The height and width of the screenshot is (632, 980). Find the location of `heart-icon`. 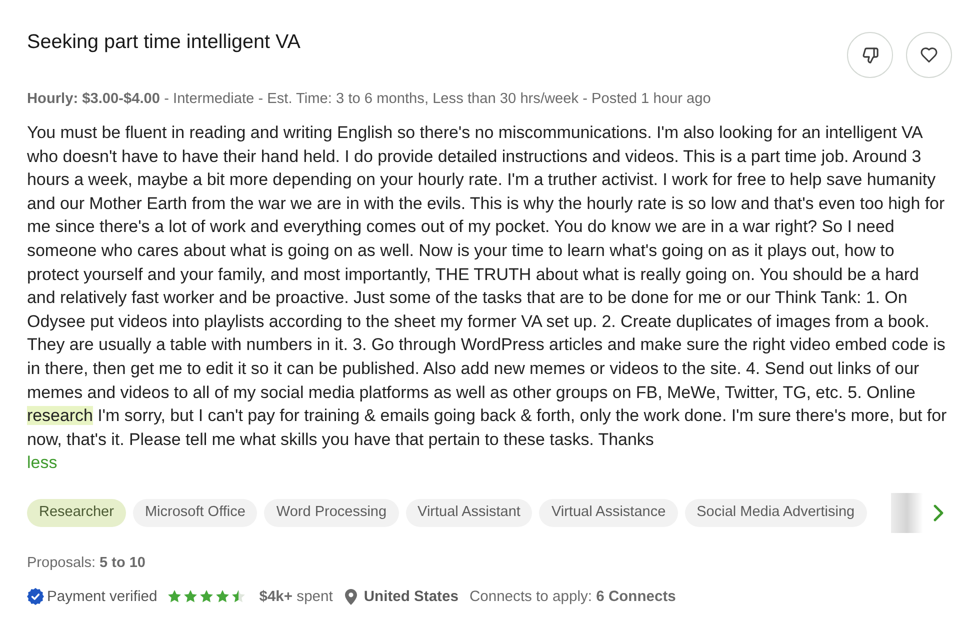

heart-icon is located at coordinates (929, 55).